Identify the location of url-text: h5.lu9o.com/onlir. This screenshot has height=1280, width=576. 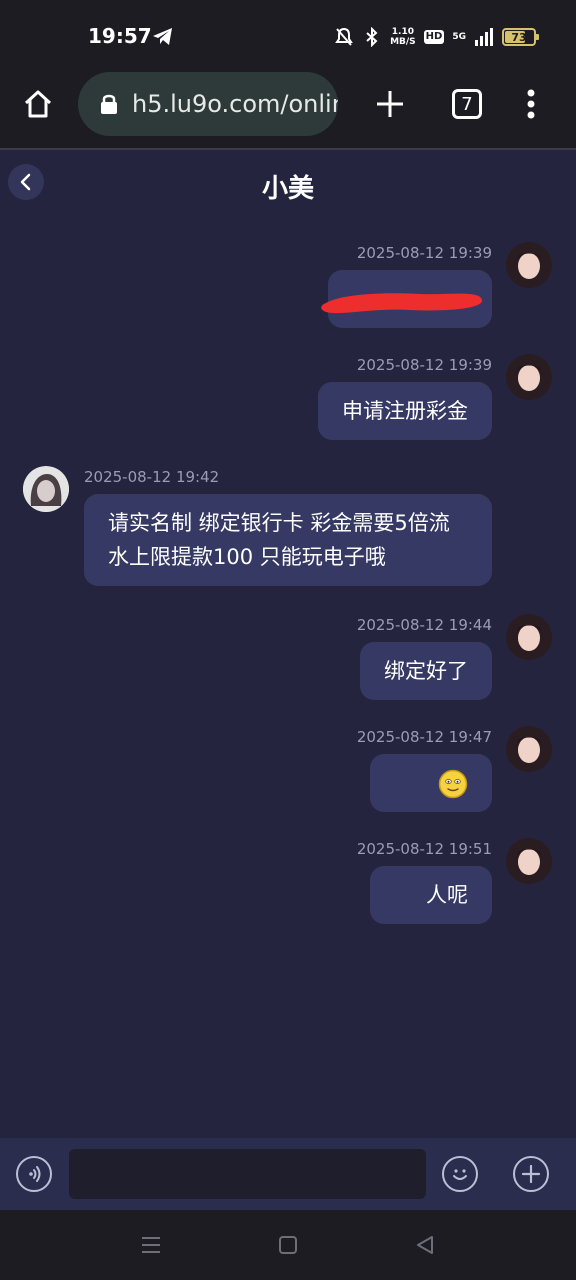
(235, 104).